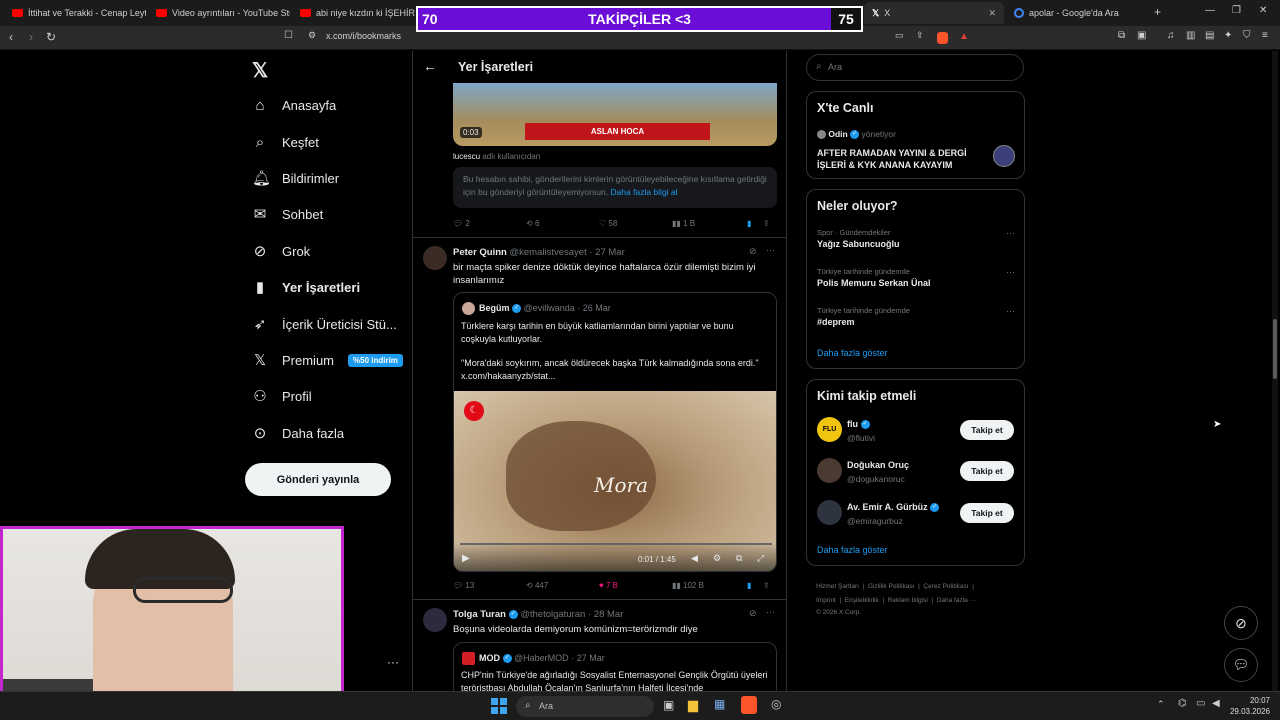 The image size is (1280, 720). What do you see at coordinates (288, 214) in the screenshot?
I see `sidebar-item-chat: ✉ Sohbet` at bounding box center [288, 214].